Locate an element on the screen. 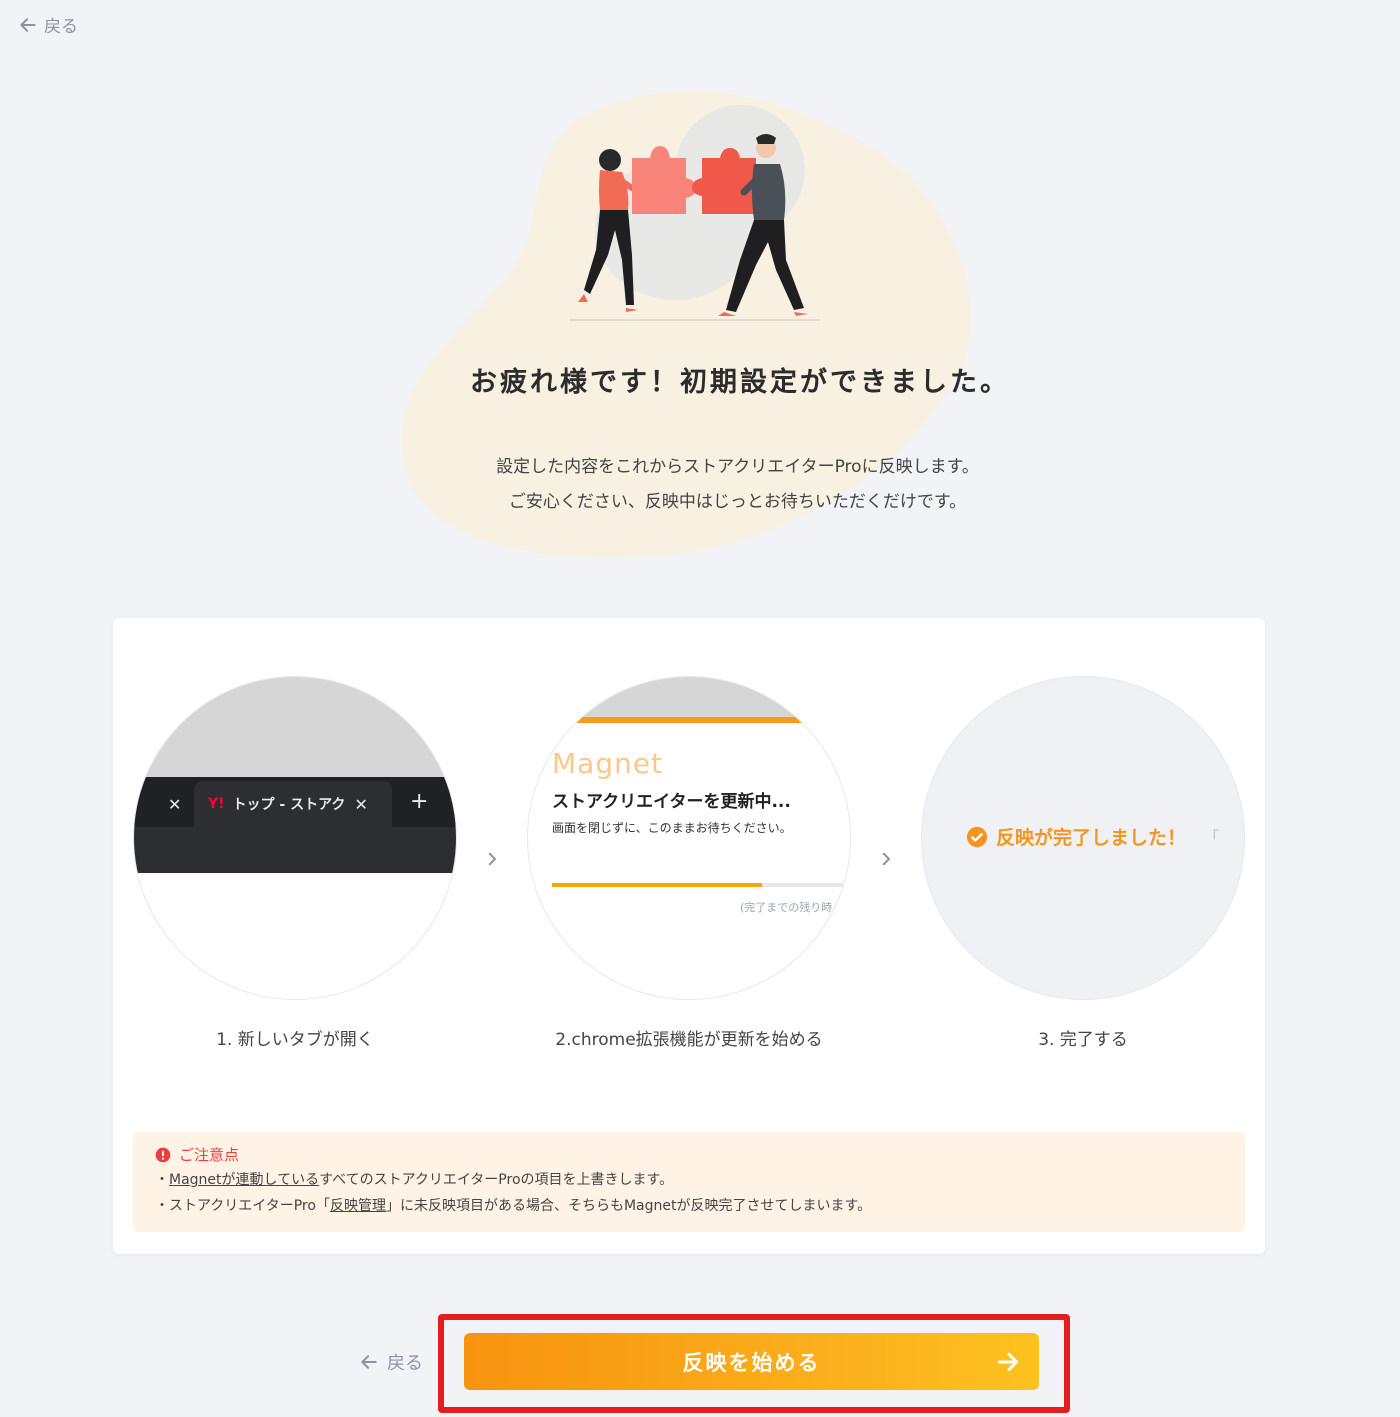 Image resolution: width=1400 pixels, height=1417 pixels. back-link-bottom: 戻る is located at coordinates (391, 1362).